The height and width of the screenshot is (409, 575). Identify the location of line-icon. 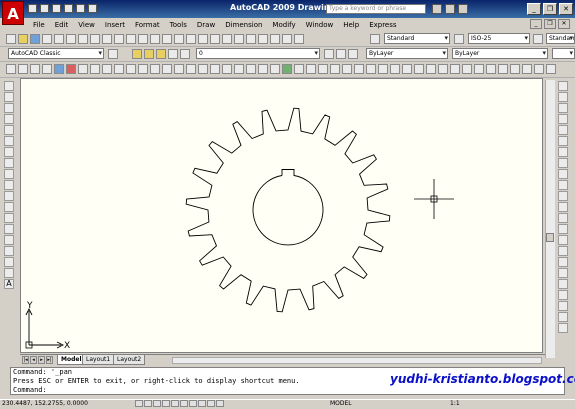
(9, 86).